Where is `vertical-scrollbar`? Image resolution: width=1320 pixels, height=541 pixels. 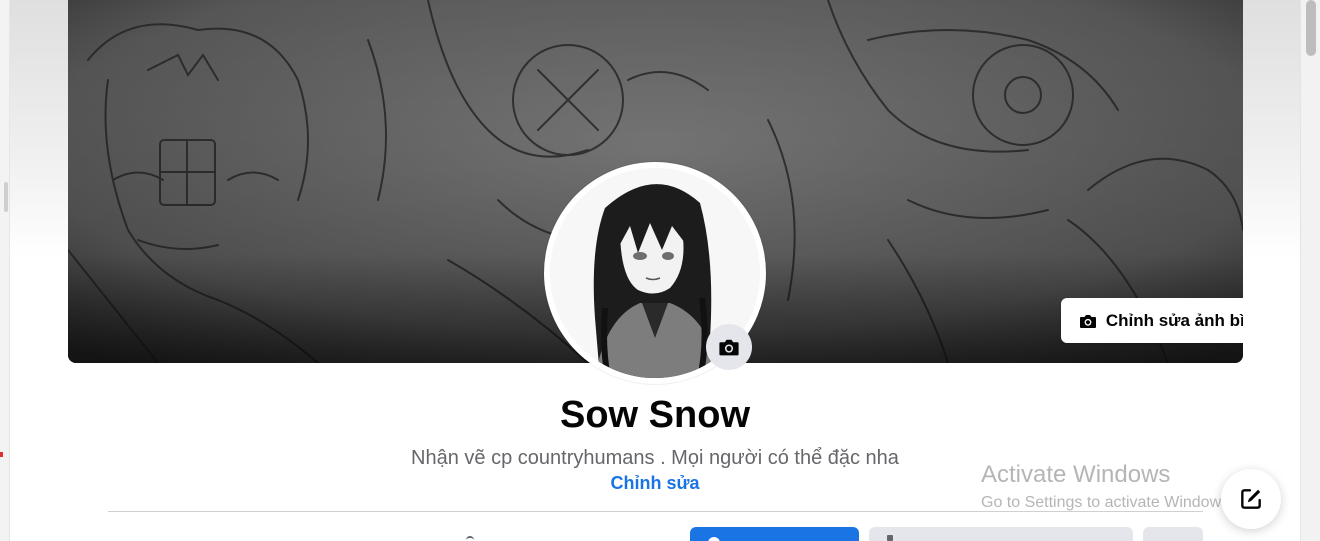
vertical-scrollbar is located at coordinates (1310, 270).